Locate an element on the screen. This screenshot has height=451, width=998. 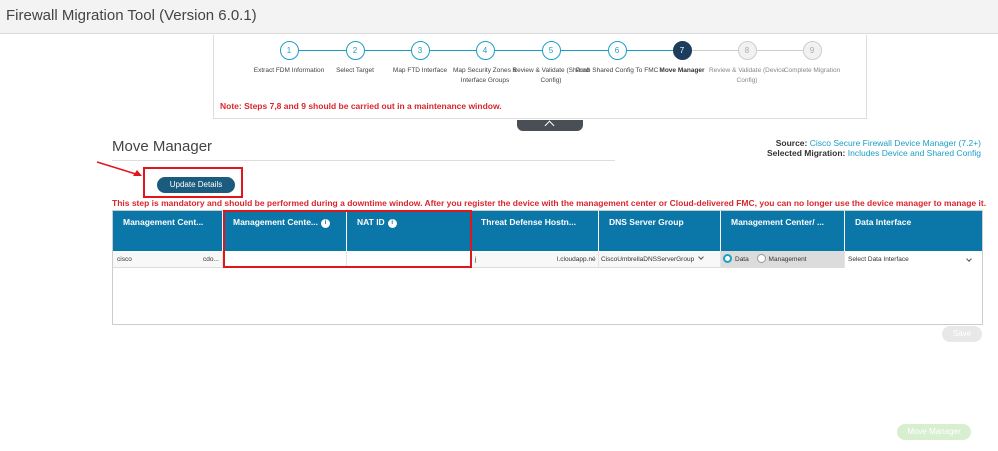
step-number: 2 is located at coordinates (355, 50).